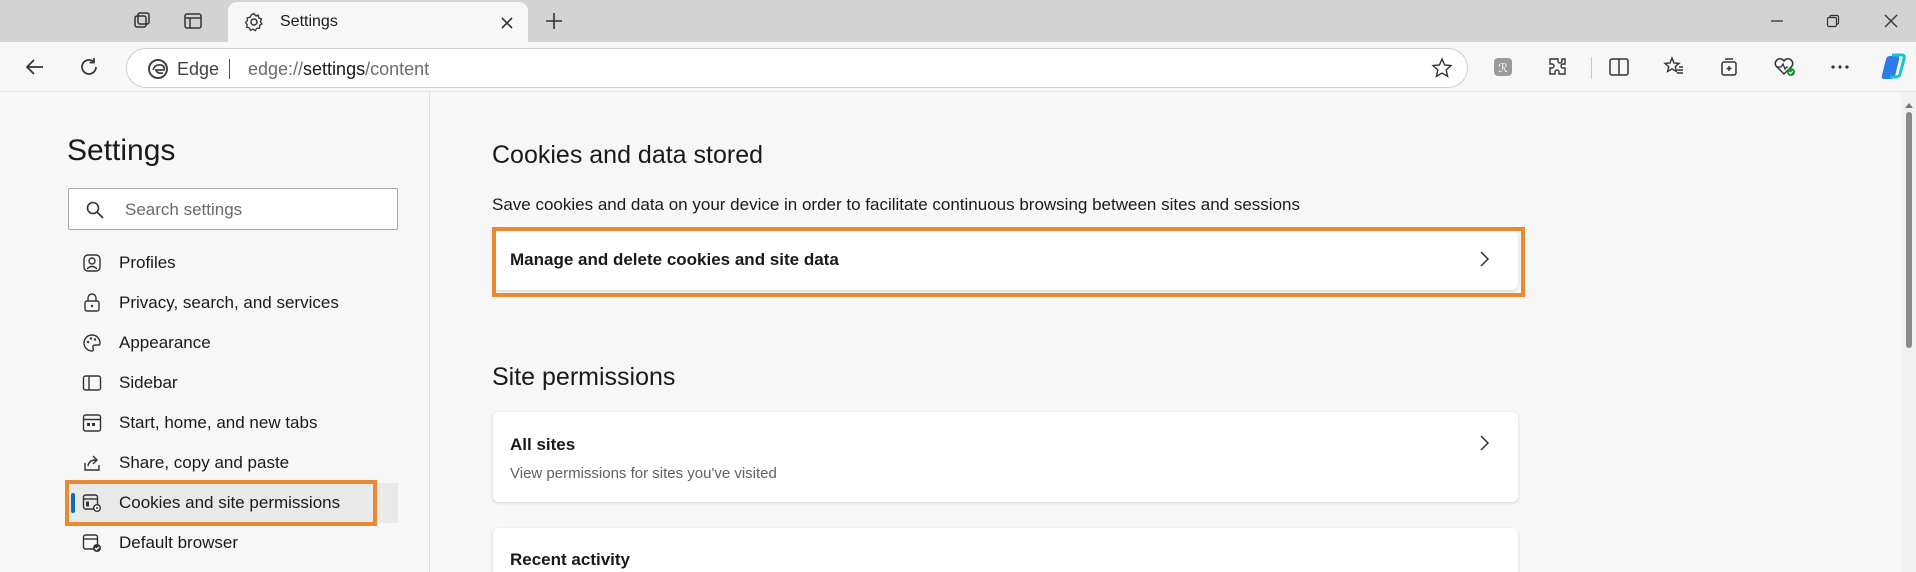  What do you see at coordinates (229, 69) in the screenshot?
I see `address-separator` at bounding box center [229, 69].